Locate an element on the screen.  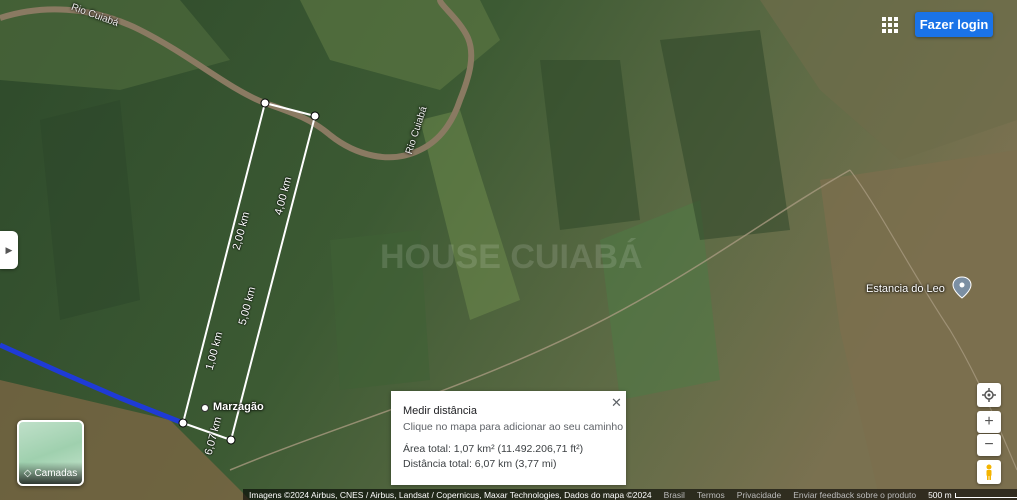
country-link: Brasil is located at coordinates (674, 495).